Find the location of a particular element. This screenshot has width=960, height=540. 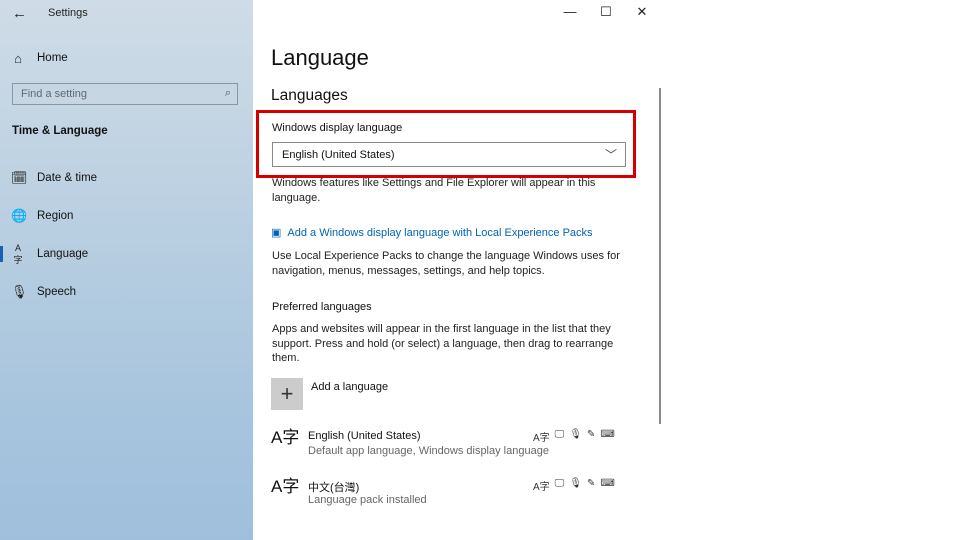

preferred-languages-heading: Preferred languages is located at coordinates (322, 307).